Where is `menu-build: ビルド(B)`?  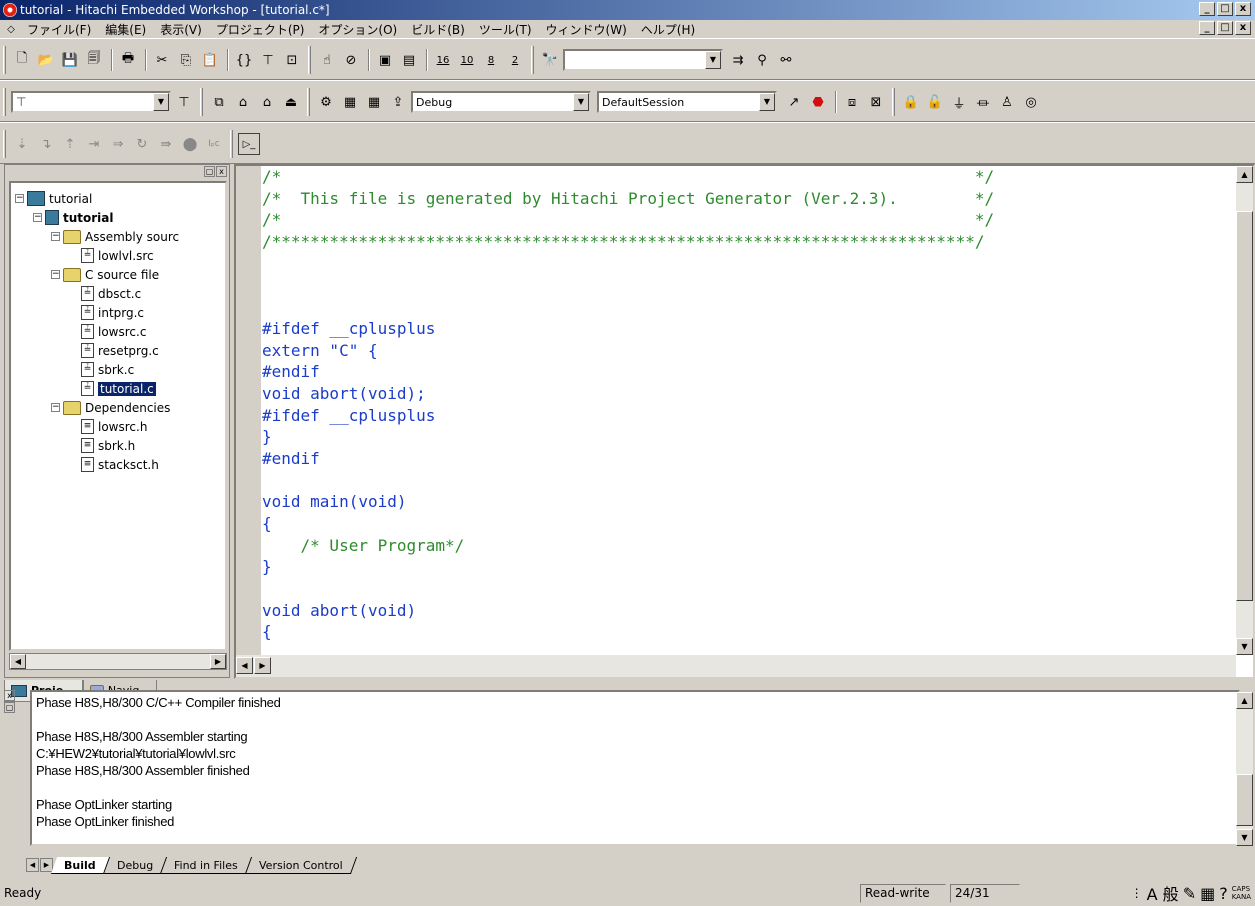 menu-build: ビルド(B) is located at coordinates (438, 29).